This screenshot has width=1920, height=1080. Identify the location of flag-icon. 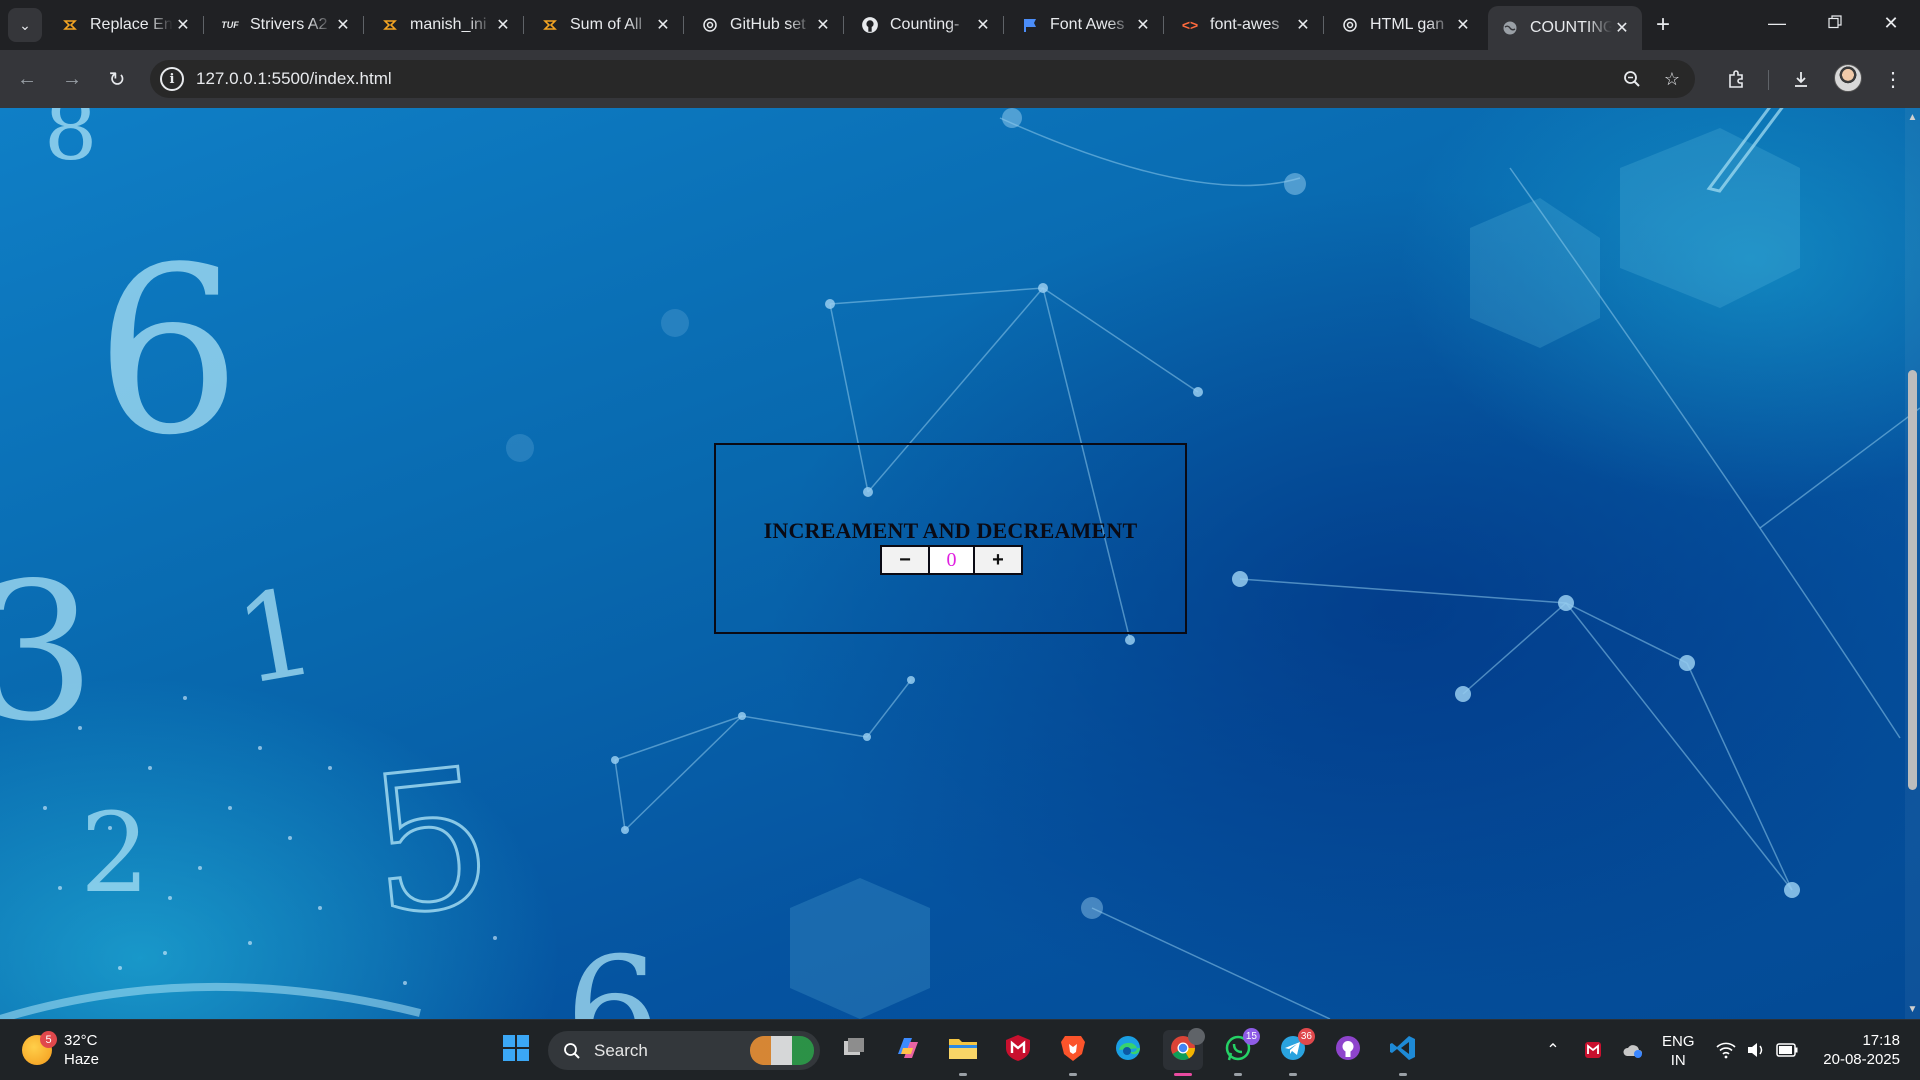
(1030, 25).